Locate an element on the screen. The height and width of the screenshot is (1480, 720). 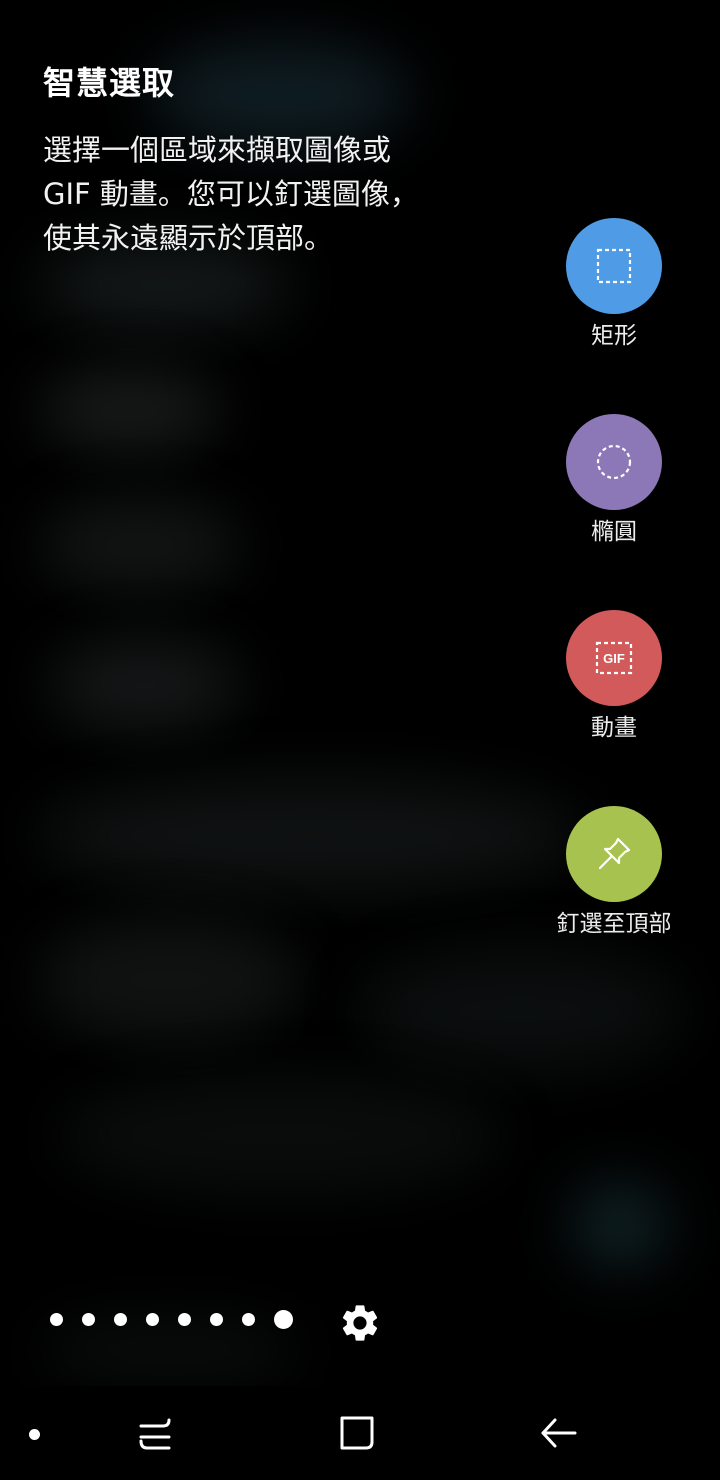
gif-icon-text: GIF is located at coordinates (614, 658).